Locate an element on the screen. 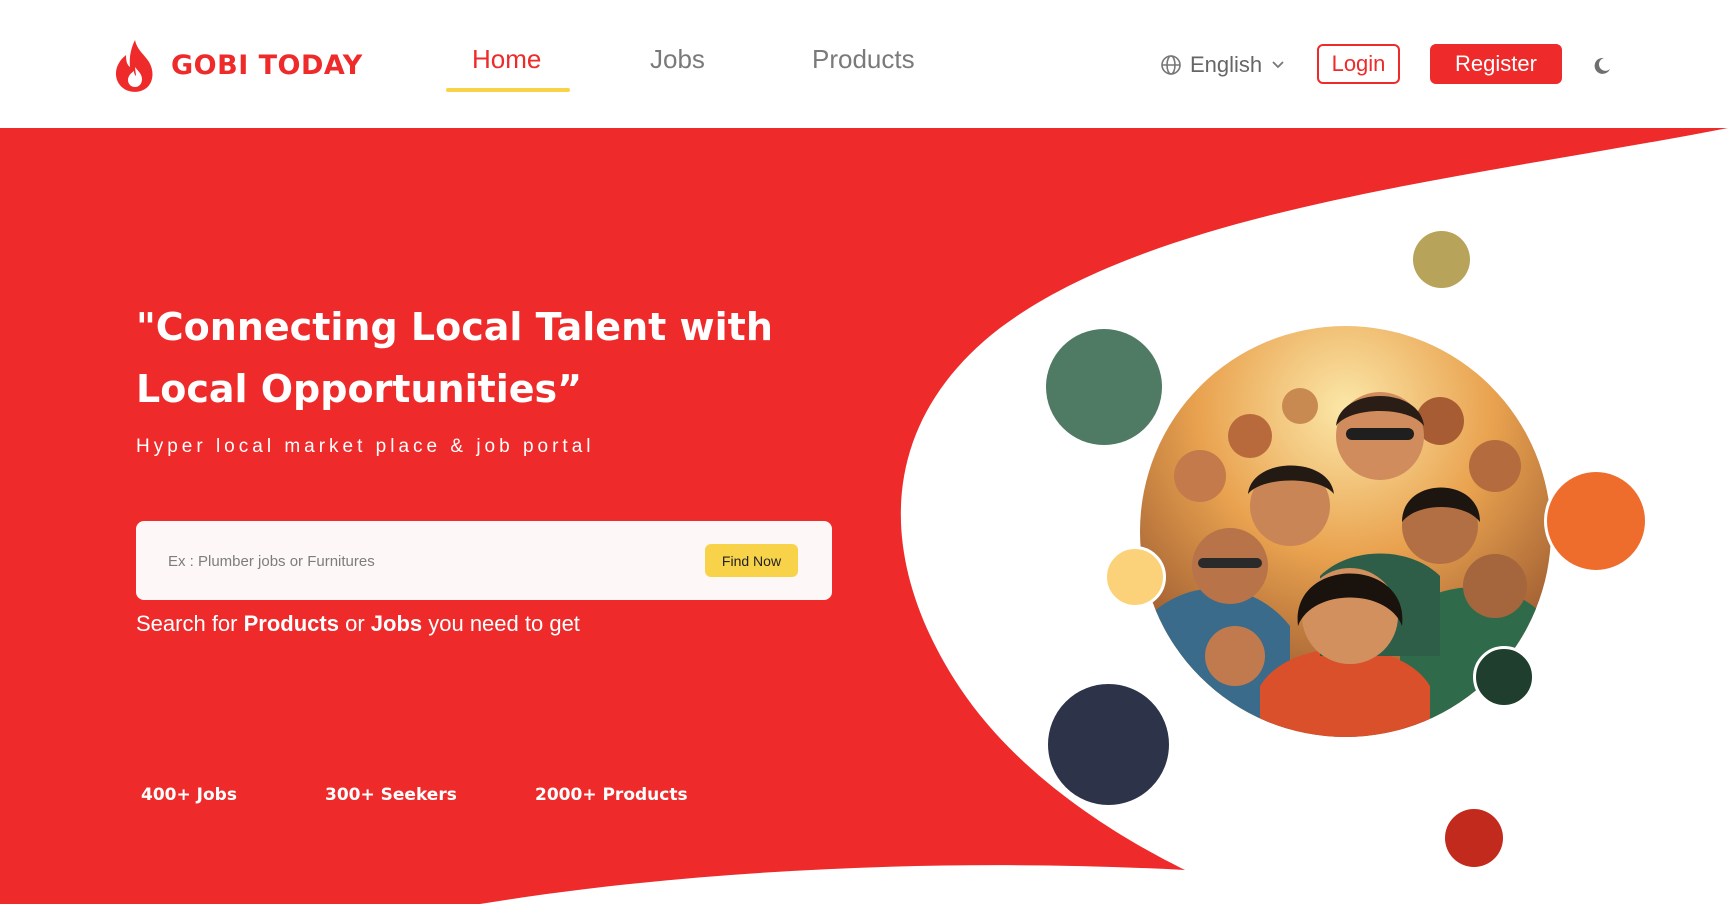 The width and height of the screenshot is (1728, 904). helper-post: you need to get is located at coordinates (501, 623).